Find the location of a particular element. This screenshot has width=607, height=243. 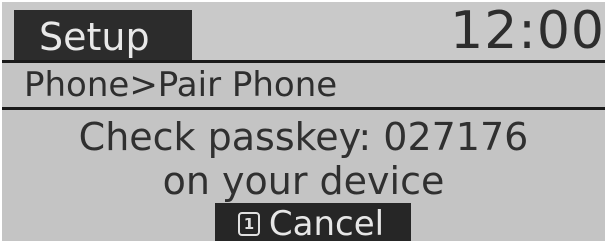

title-box: Setup is located at coordinates (103, 35).